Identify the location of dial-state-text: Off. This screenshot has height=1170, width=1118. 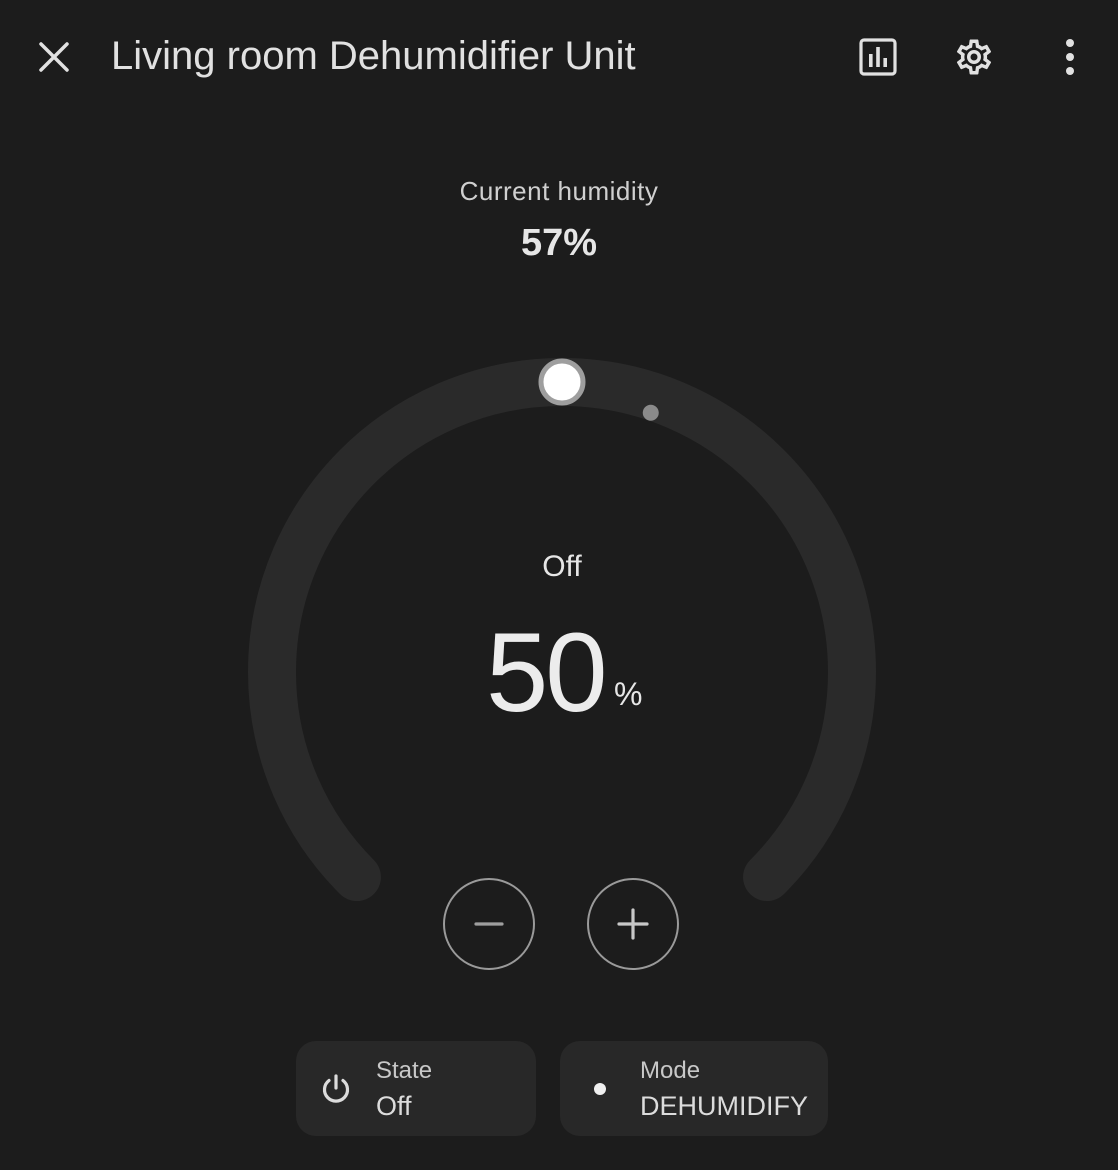
(562, 566).